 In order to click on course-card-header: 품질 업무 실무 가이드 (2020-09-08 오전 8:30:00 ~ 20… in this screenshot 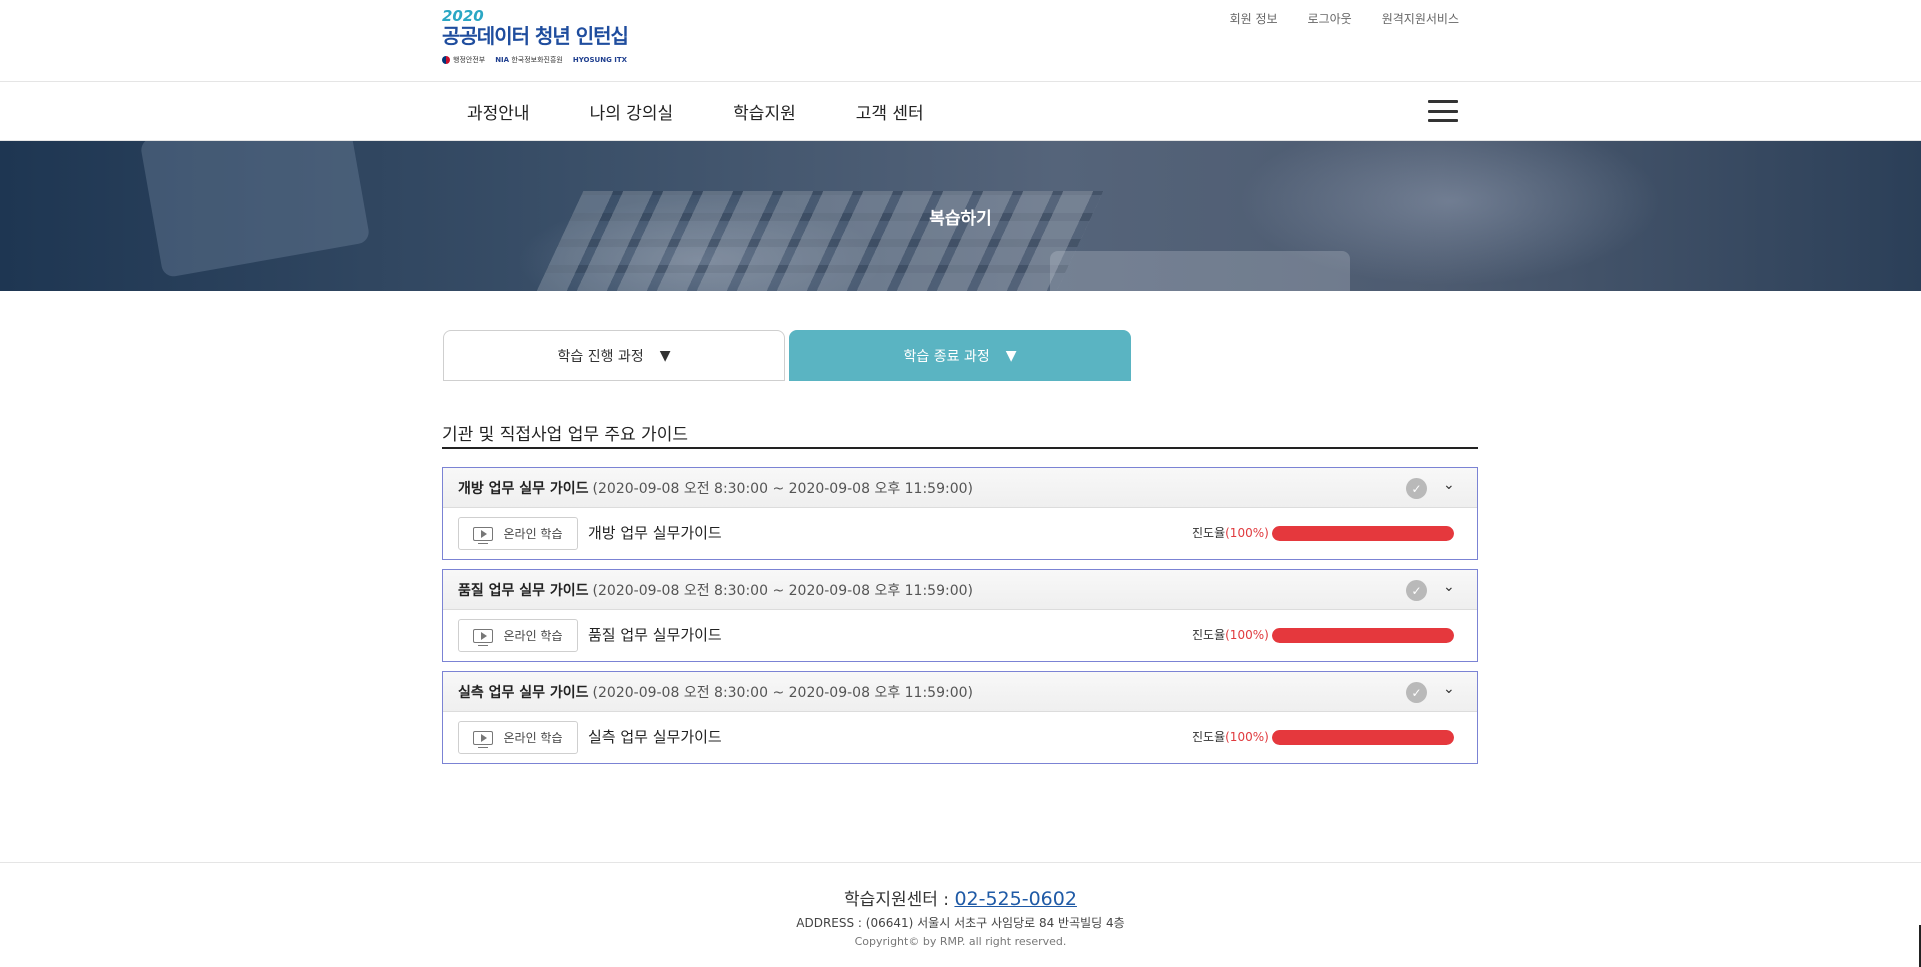, I will do `click(960, 590)`.